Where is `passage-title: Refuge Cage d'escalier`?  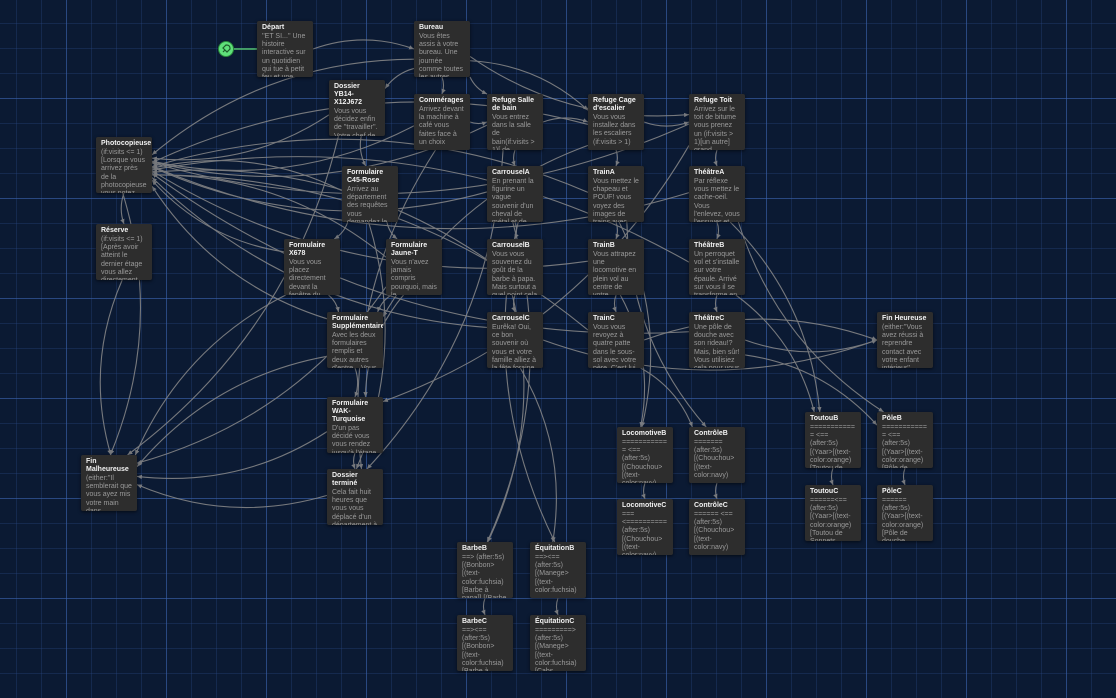
passage-title: Refuge Cage d'escalier is located at coordinates (614, 104).